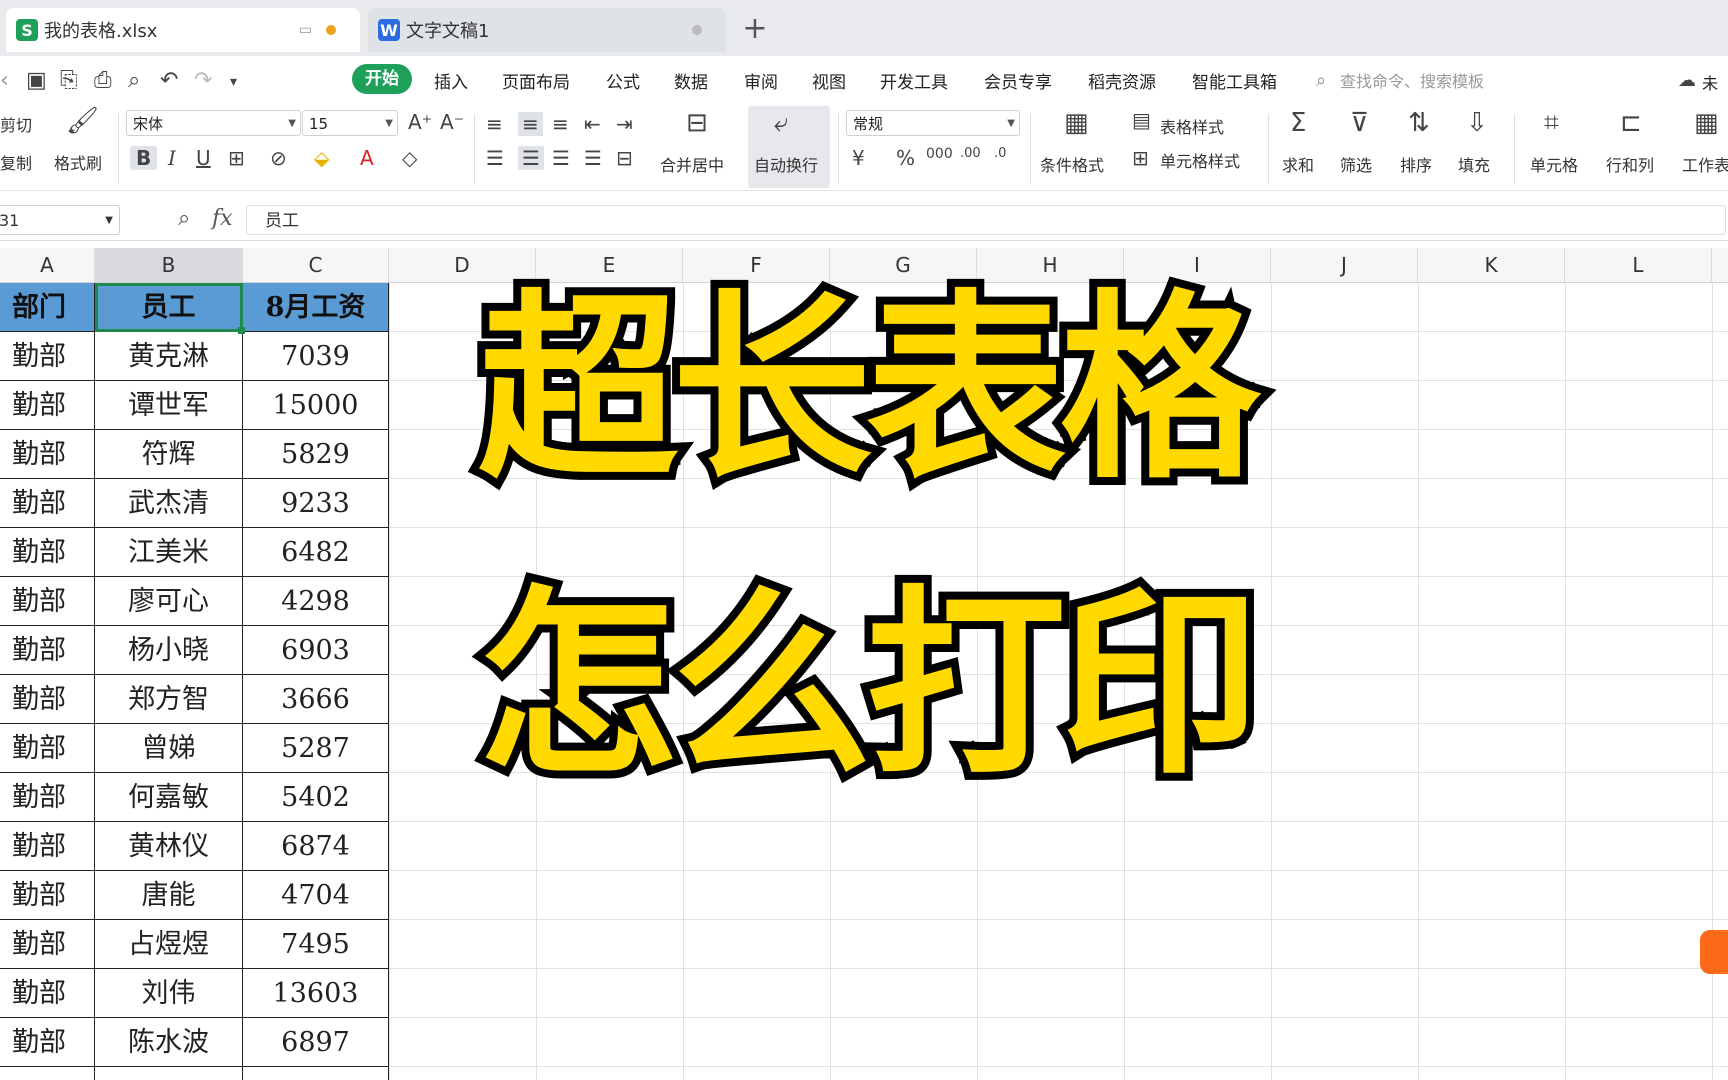  Describe the element at coordinates (169, 601) in the screenshot. I see `table-cell-name: 廖可心` at that location.